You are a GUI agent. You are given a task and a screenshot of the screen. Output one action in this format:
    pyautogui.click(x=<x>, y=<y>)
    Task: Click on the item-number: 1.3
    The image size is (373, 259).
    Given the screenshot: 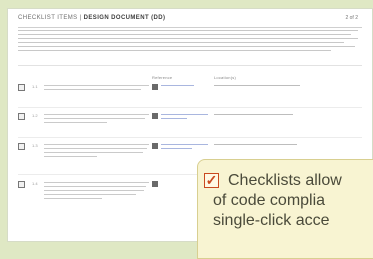 What is the action you would take?
    pyautogui.click(x=35, y=145)
    